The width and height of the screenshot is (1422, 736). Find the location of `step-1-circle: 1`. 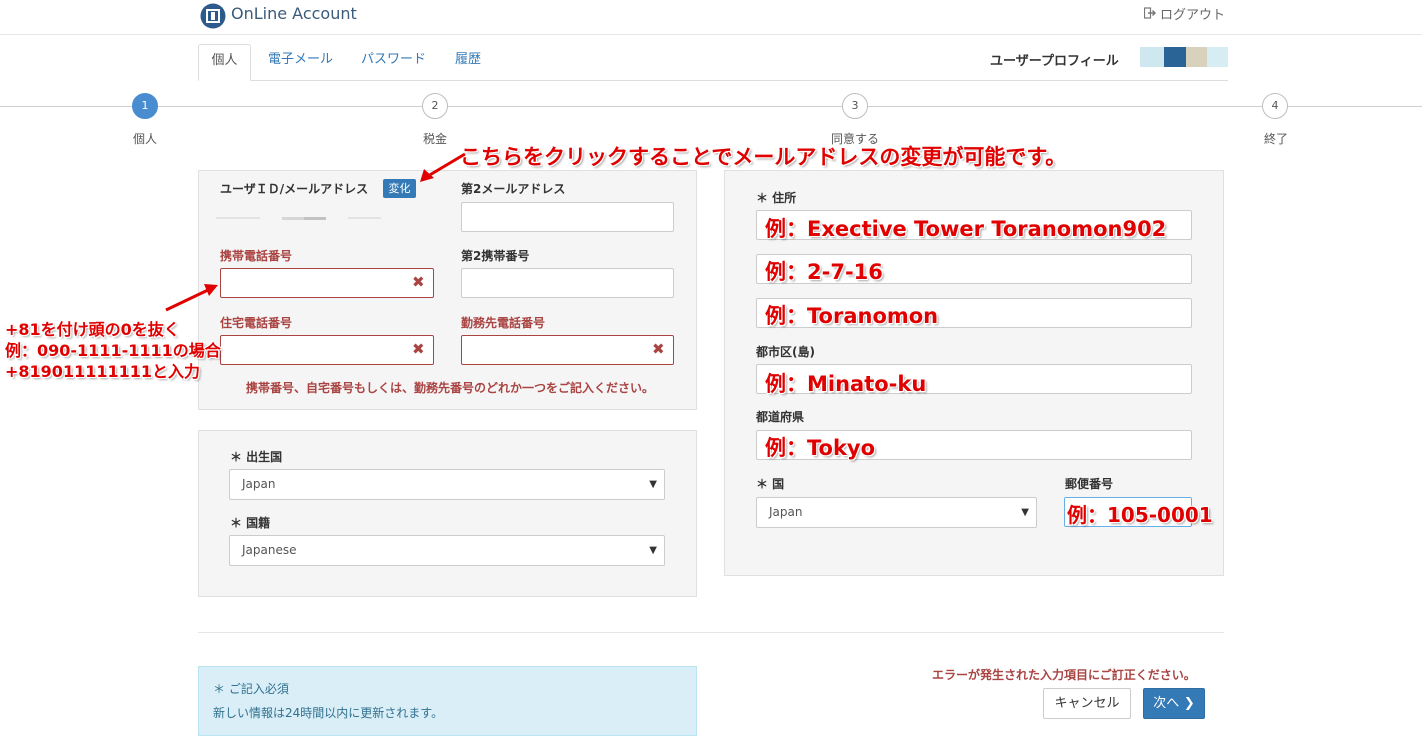

step-1-circle: 1 is located at coordinates (145, 106).